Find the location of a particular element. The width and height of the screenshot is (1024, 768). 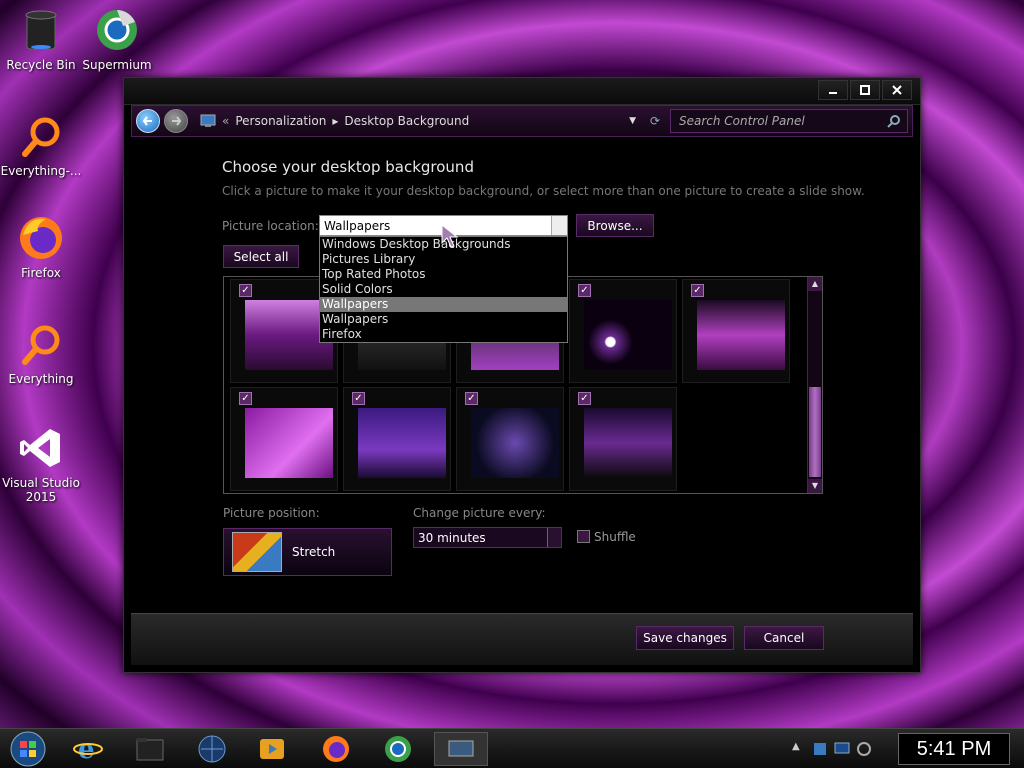

desktop-icon-recycle-bin: Recycle Bin is located at coordinates (41, 39).